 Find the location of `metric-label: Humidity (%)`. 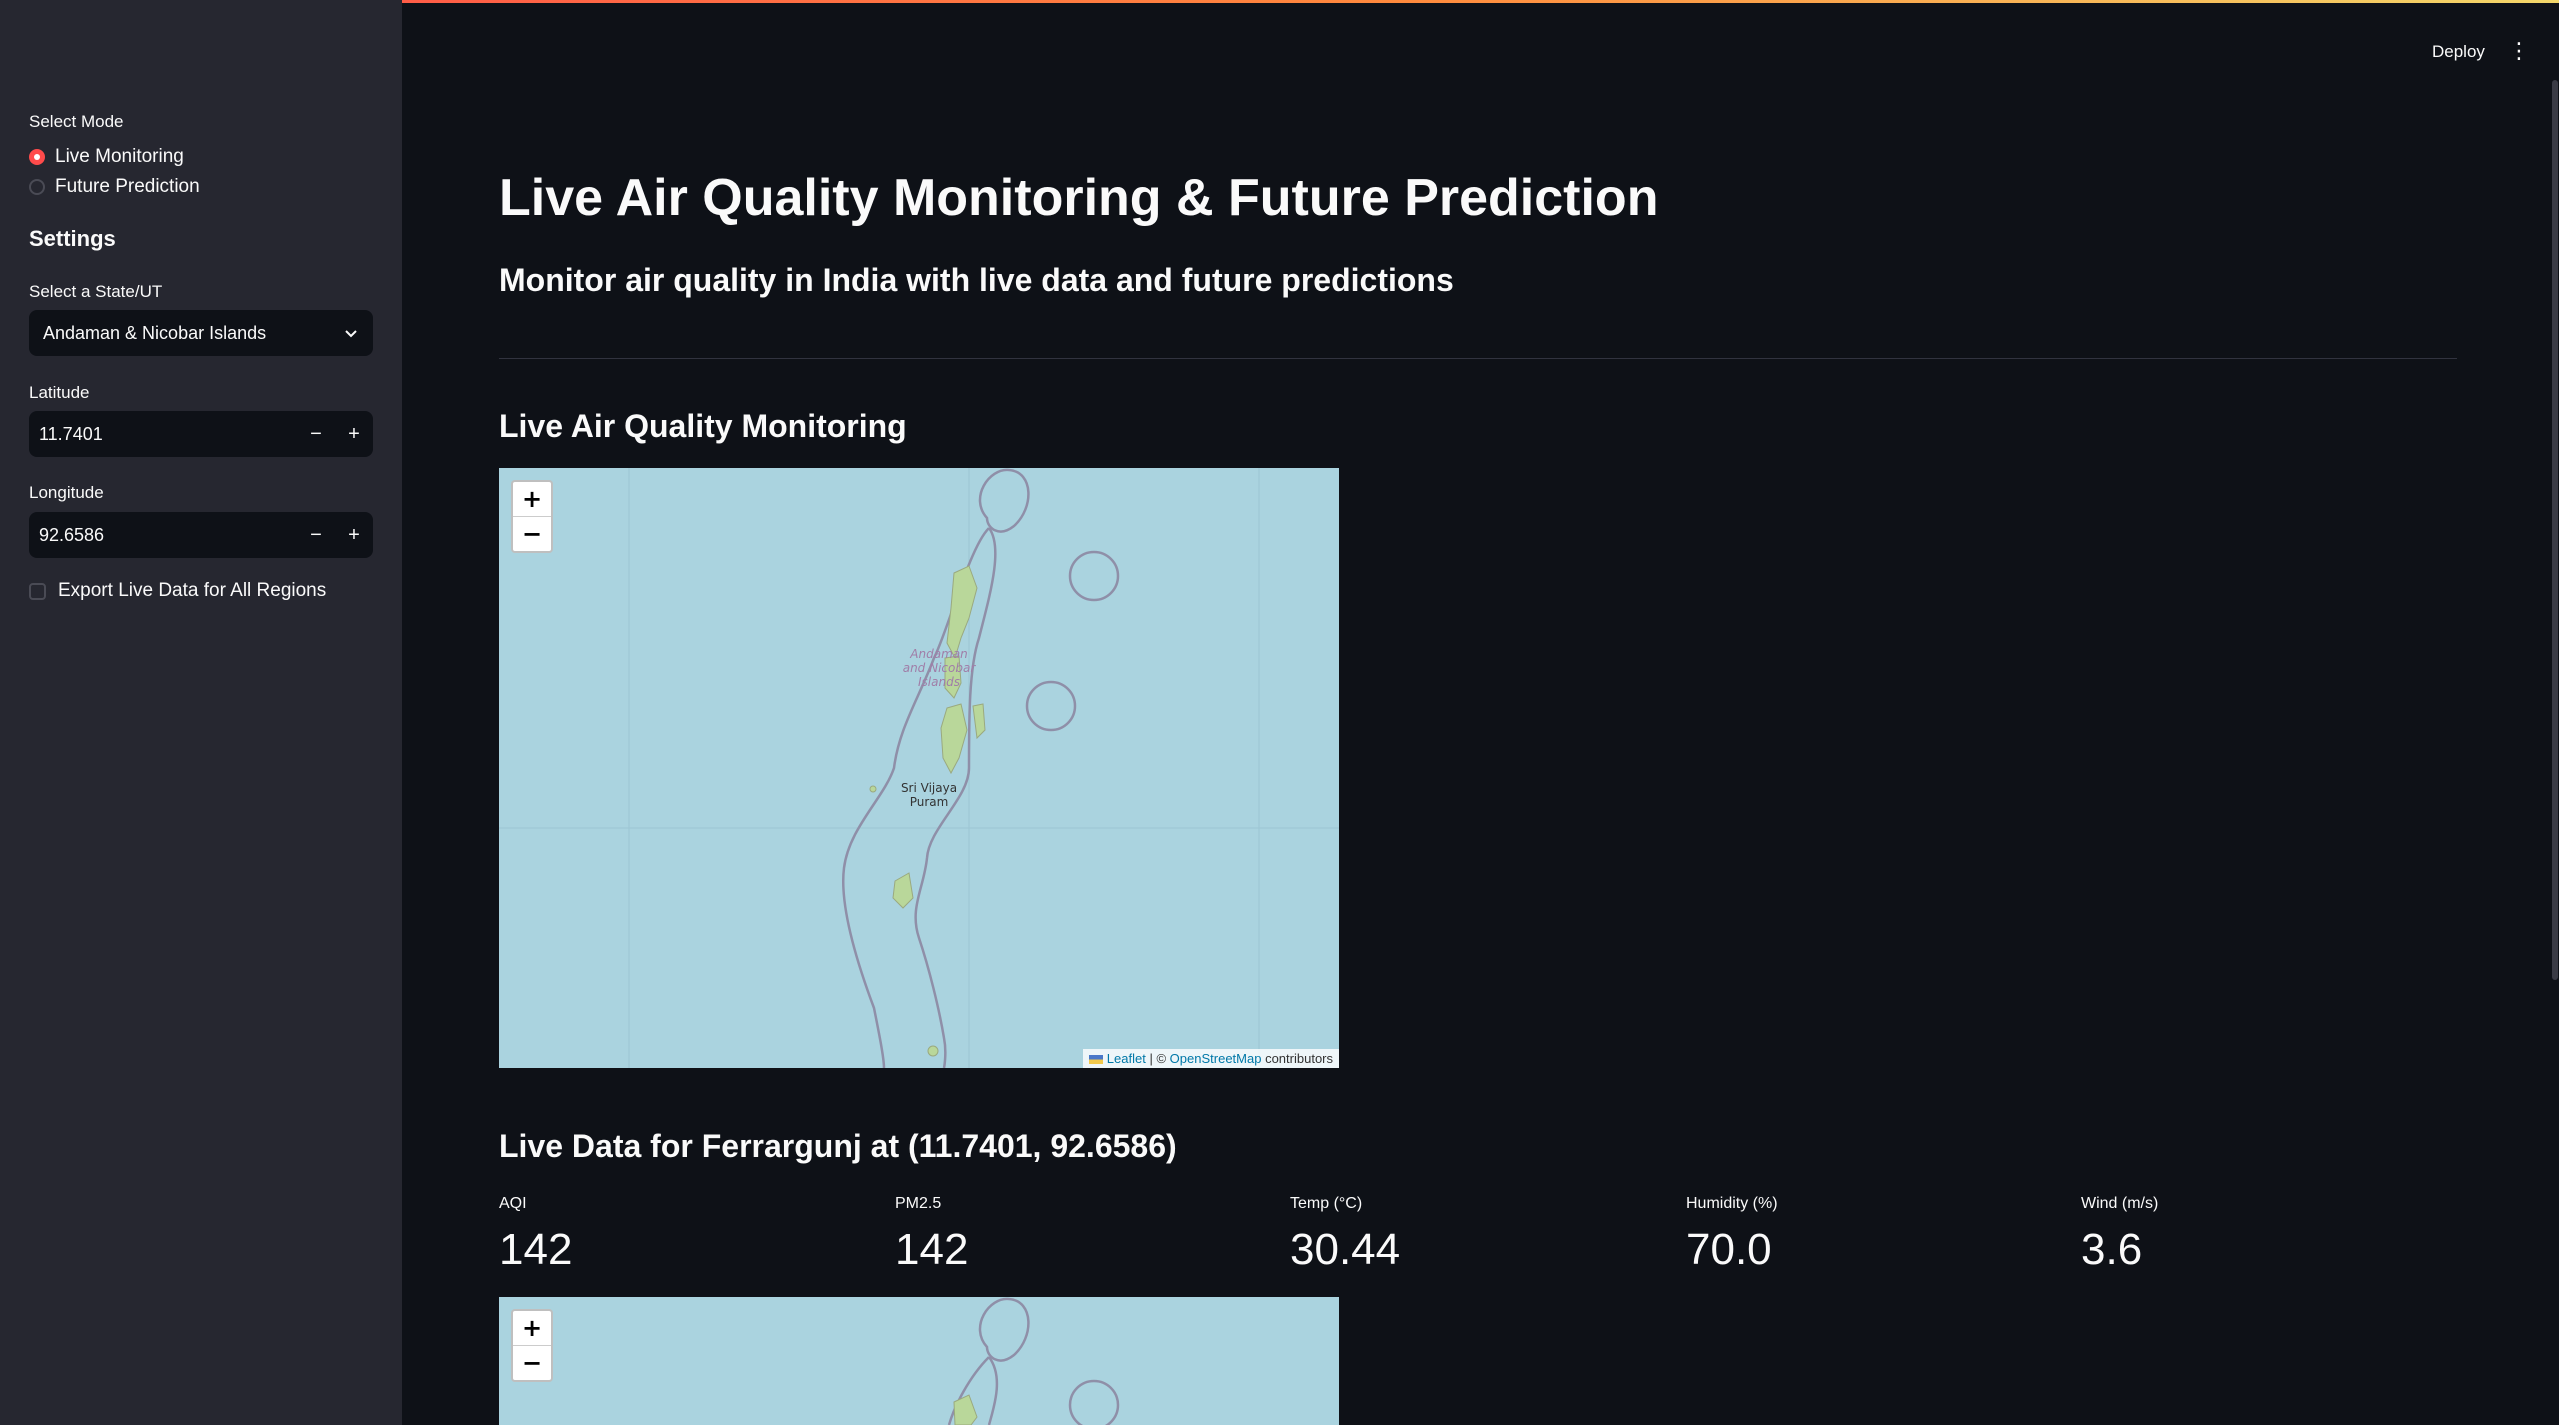

metric-label: Humidity (%) is located at coordinates (1732, 1203).